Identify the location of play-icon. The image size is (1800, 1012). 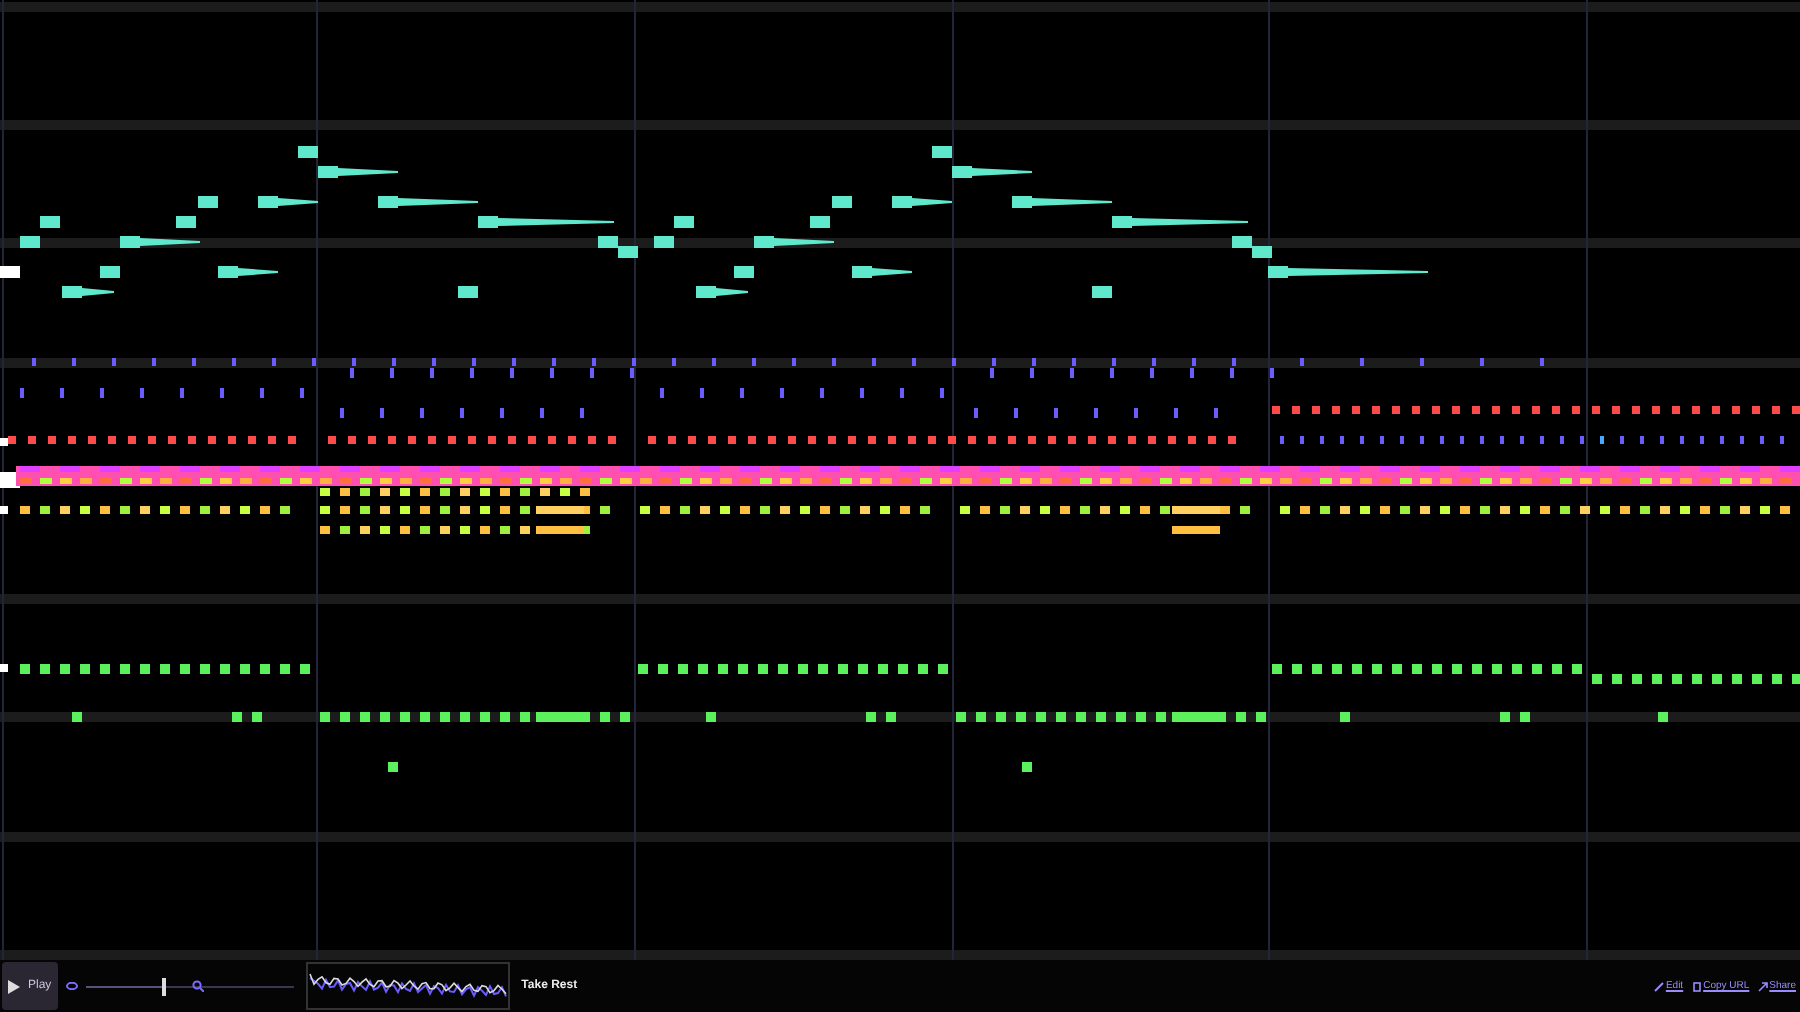
(14, 986).